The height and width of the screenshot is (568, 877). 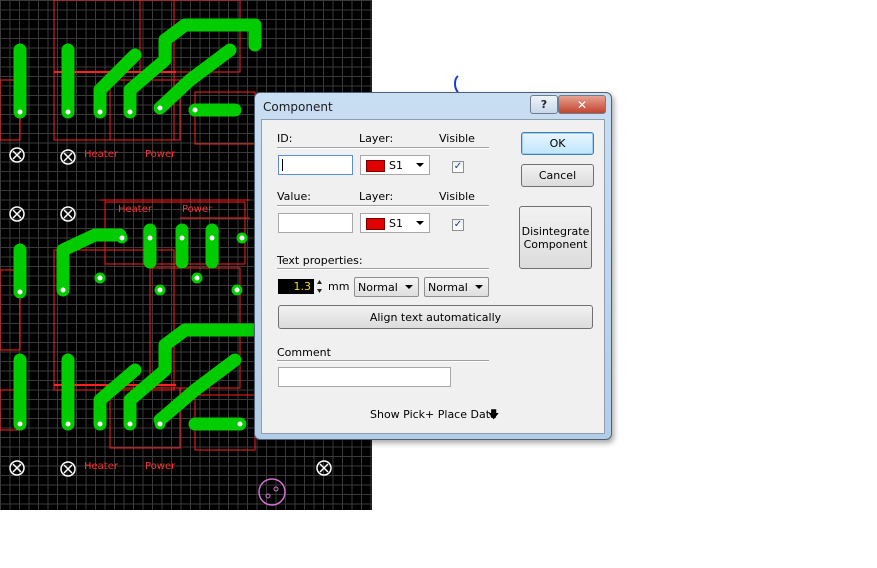 I want to click on id-layer-select: S1, so click(x=395, y=165).